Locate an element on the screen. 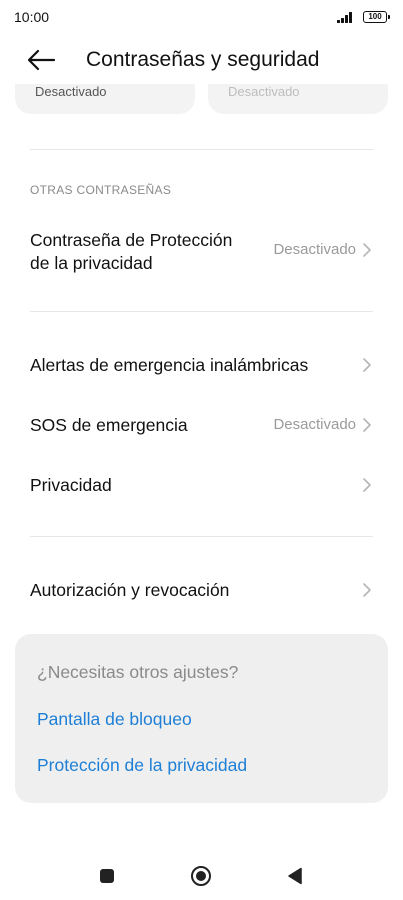  battery-icon: 100 is located at coordinates (376, 17).